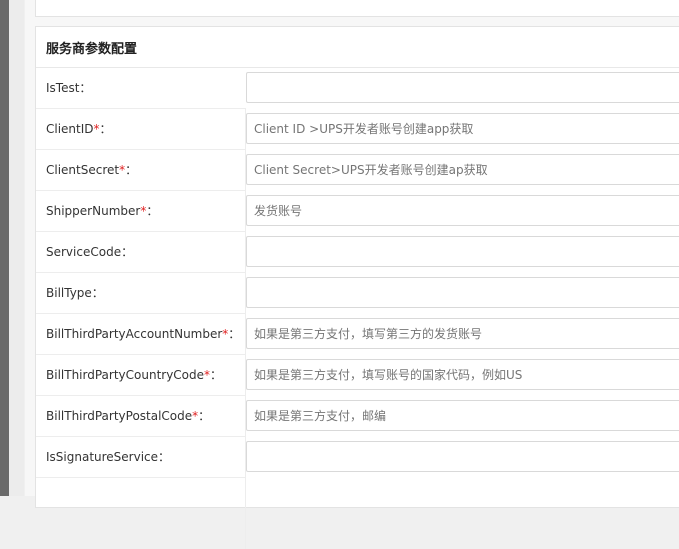  Describe the element at coordinates (462, 333) in the screenshot. I see `input-billthirdpartyaccountnumber` at that location.